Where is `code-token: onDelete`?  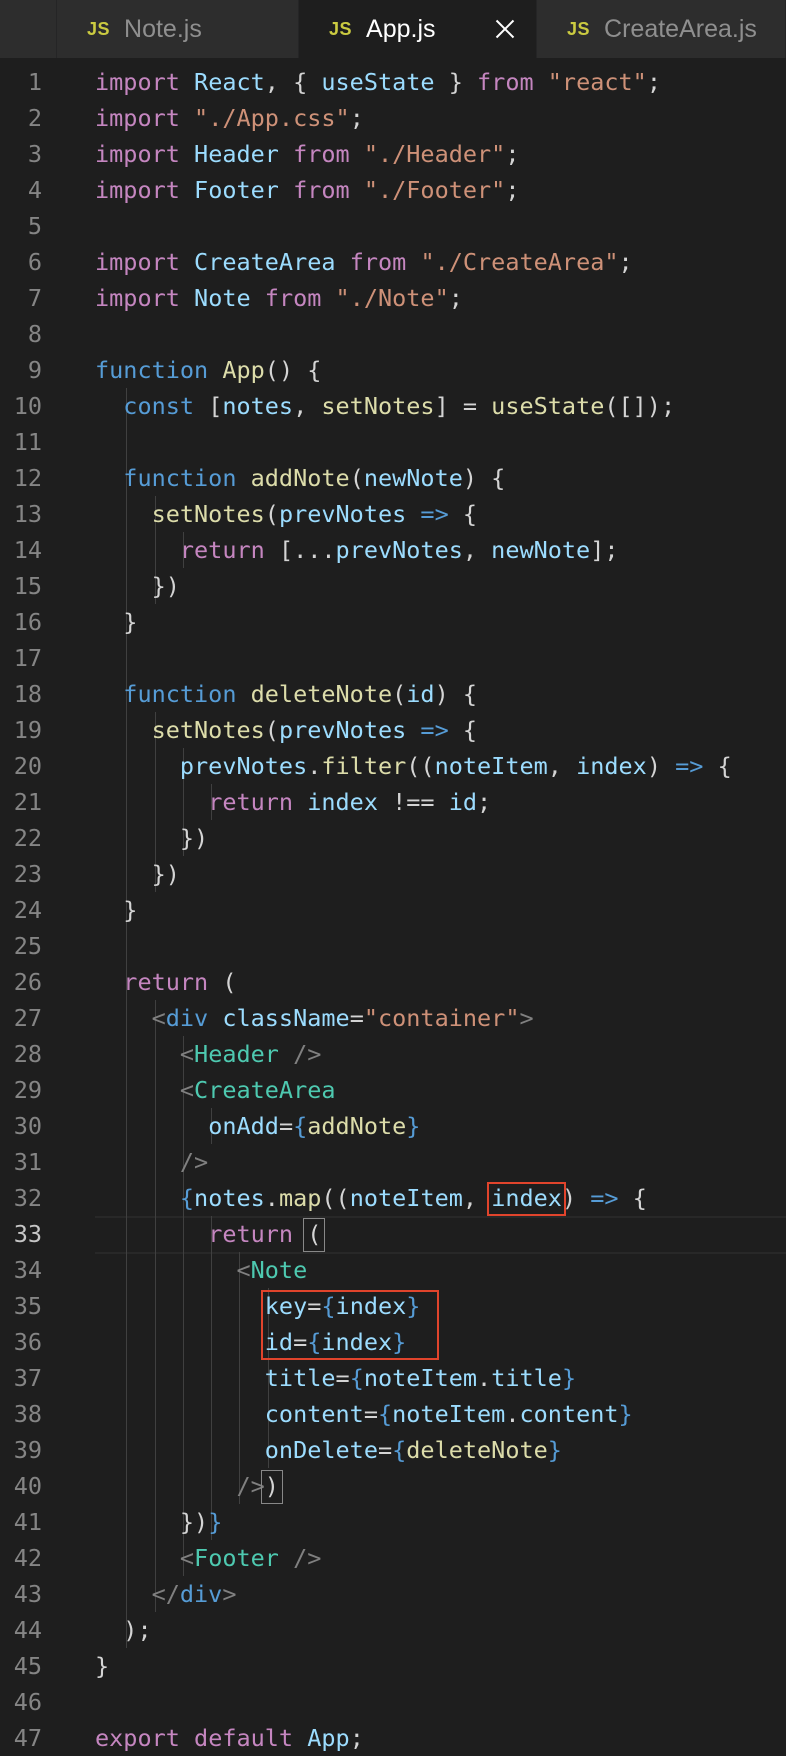 code-token: onDelete is located at coordinates (321, 1450).